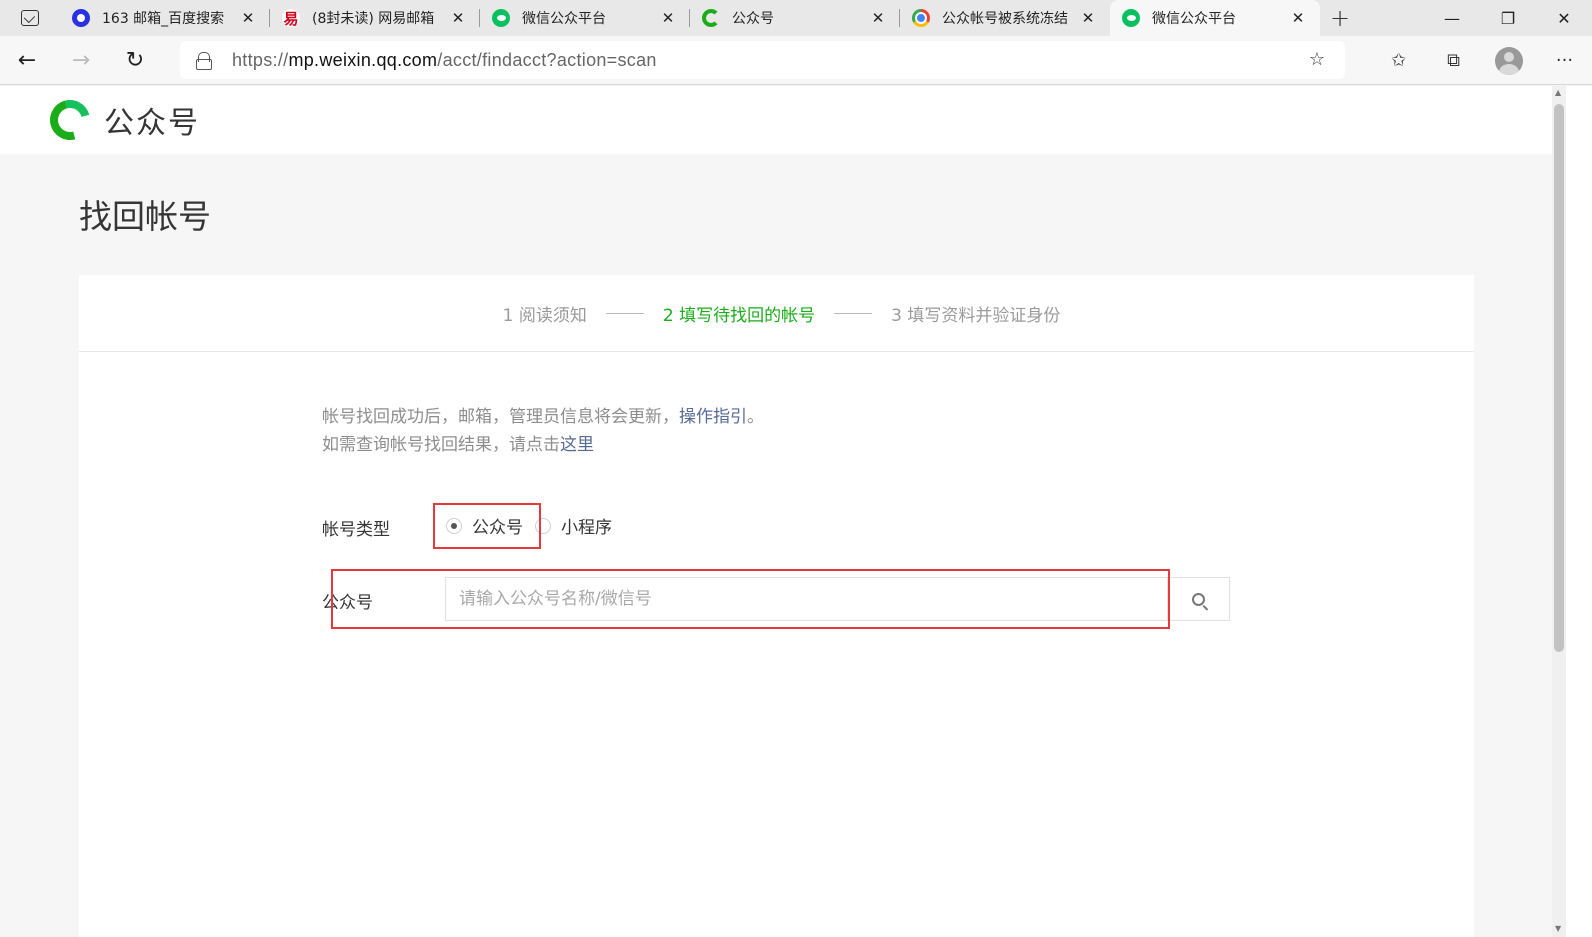 The width and height of the screenshot is (1592, 937). What do you see at coordinates (713, 417) in the screenshot?
I see `guide-link: 操作指引` at bounding box center [713, 417].